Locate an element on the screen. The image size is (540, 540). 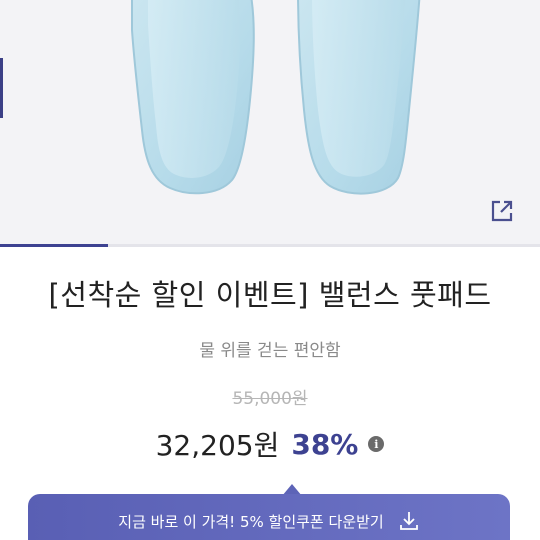
right-foot-pad is located at coordinates (359, 97).